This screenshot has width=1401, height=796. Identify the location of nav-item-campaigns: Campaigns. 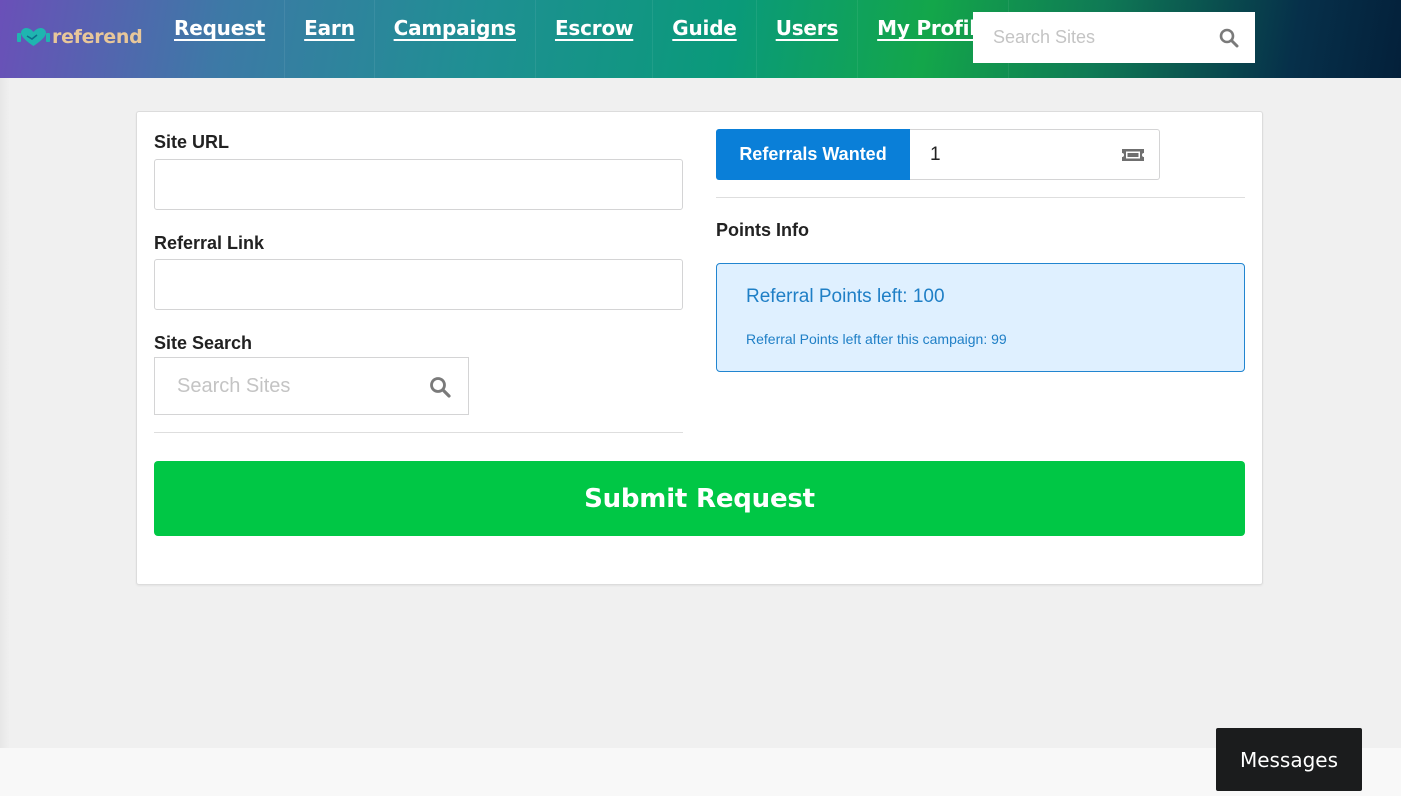
(455, 39).